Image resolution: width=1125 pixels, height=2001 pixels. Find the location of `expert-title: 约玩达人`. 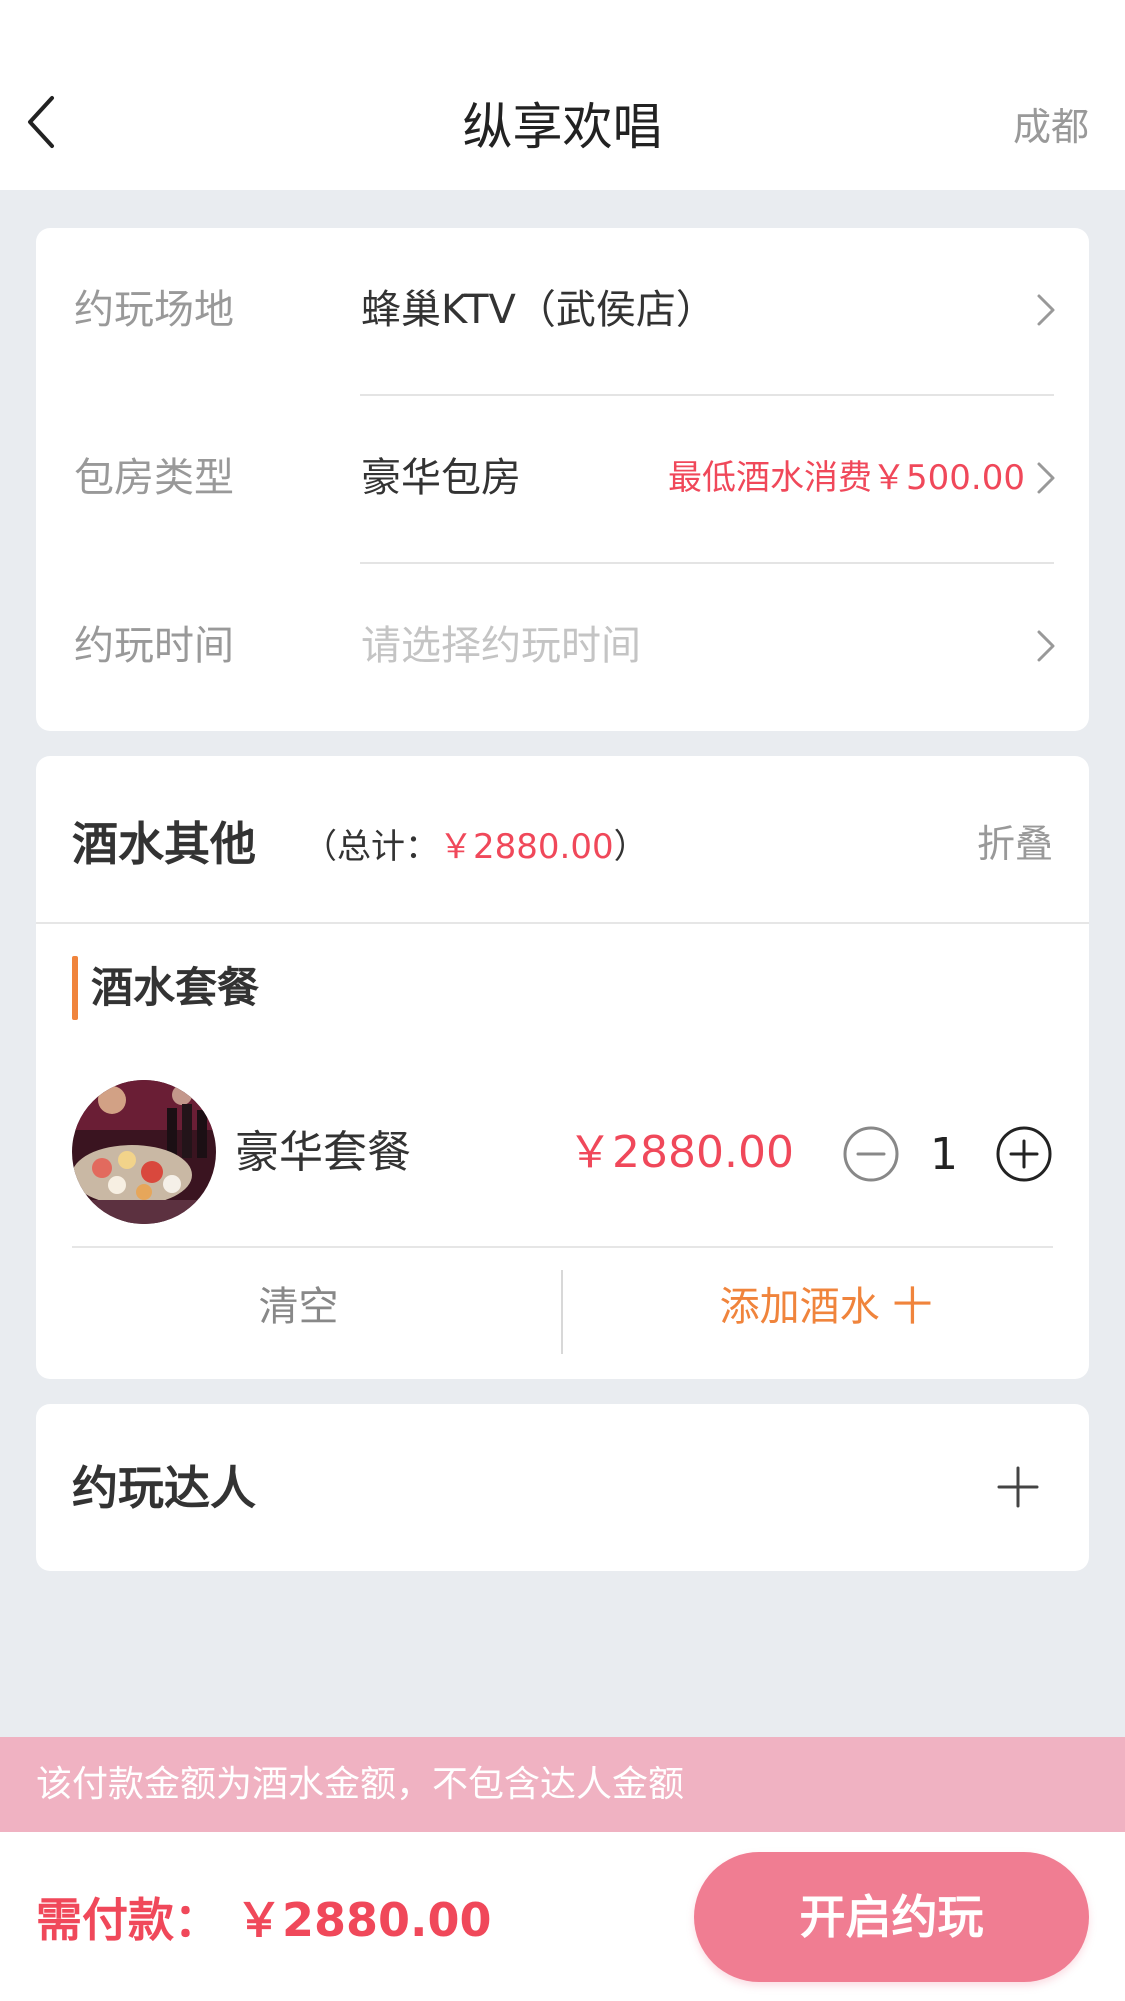

expert-title: 约玩达人 is located at coordinates (164, 1488).